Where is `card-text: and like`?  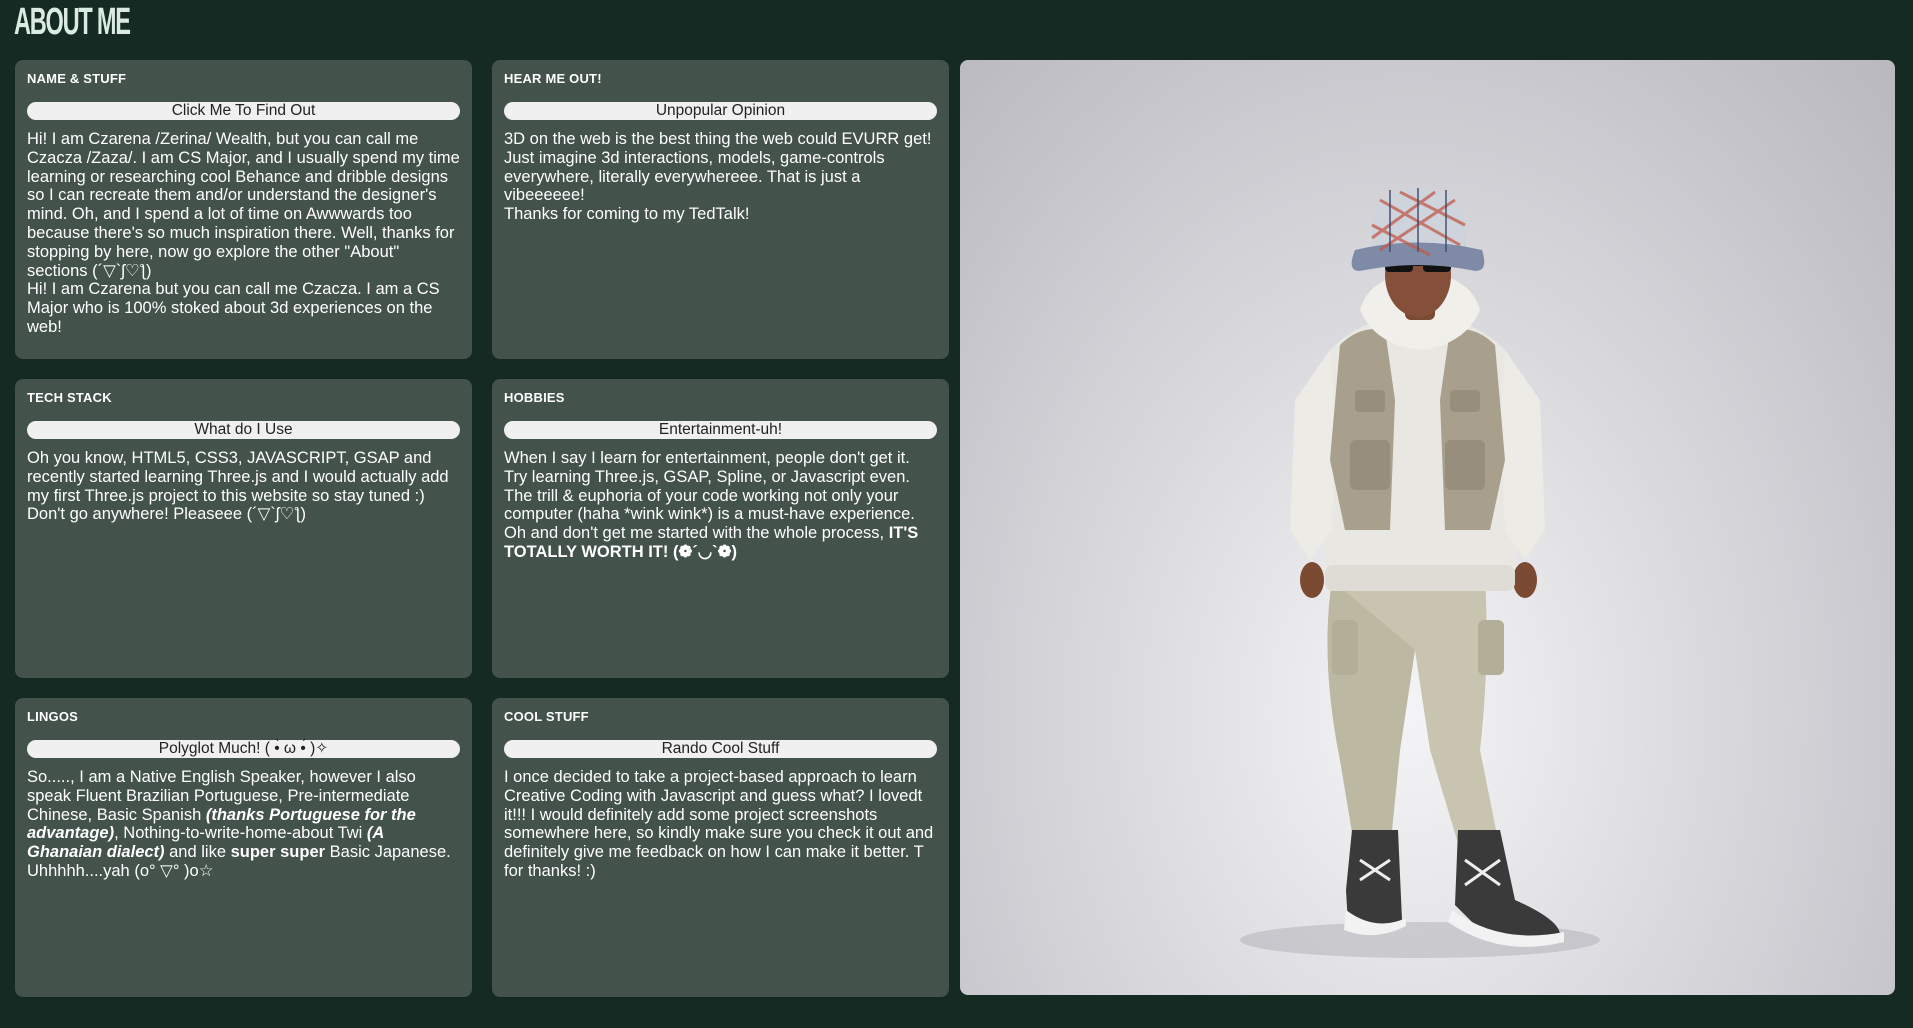 card-text: and like is located at coordinates (197, 852).